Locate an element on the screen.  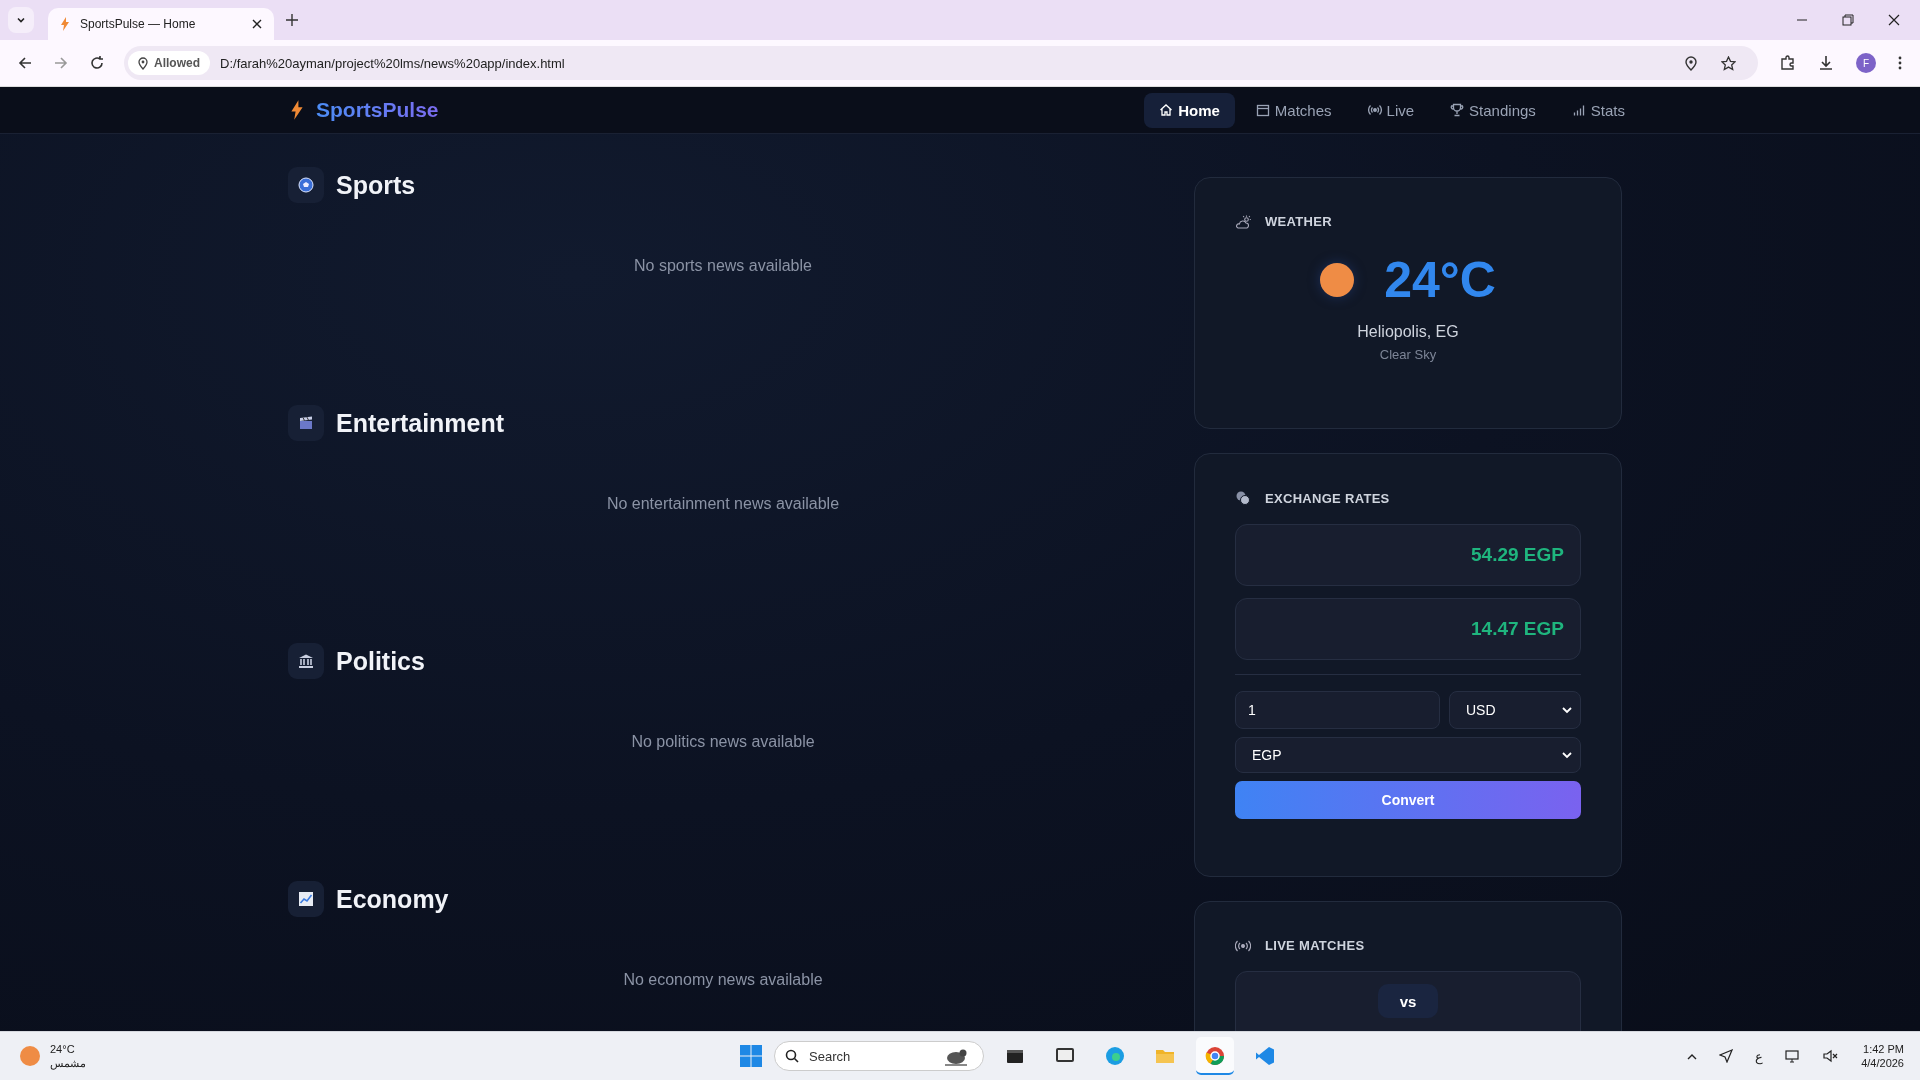
network-icon is located at coordinates (1793, 1056).